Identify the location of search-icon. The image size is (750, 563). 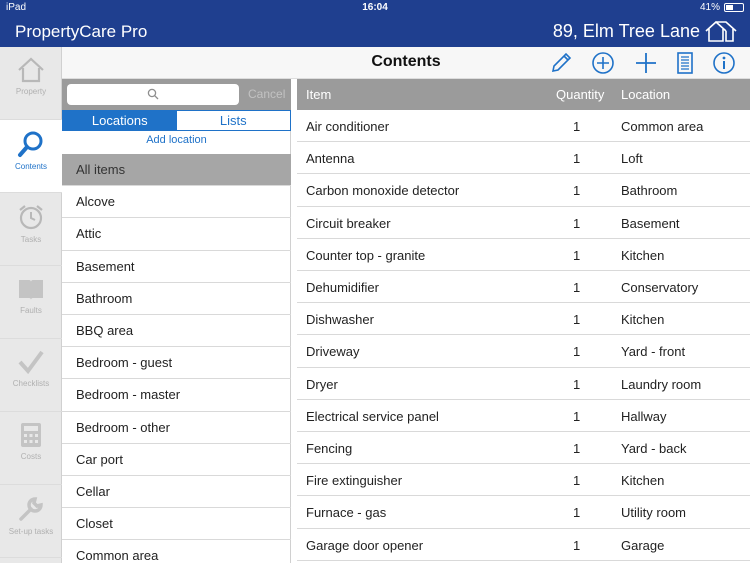
(153, 94).